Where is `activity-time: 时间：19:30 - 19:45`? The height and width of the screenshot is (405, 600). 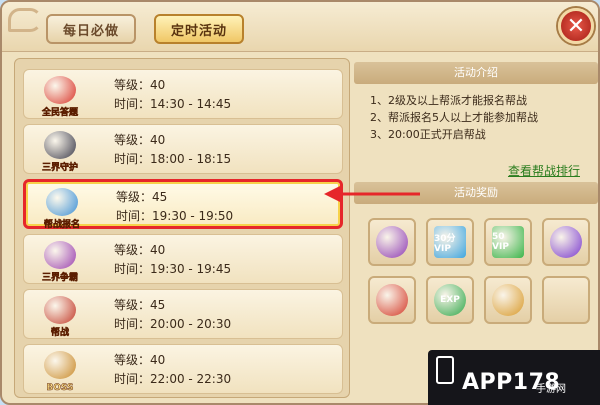
activity-time: 时间：19:30 - 19:45 is located at coordinates (173, 269).